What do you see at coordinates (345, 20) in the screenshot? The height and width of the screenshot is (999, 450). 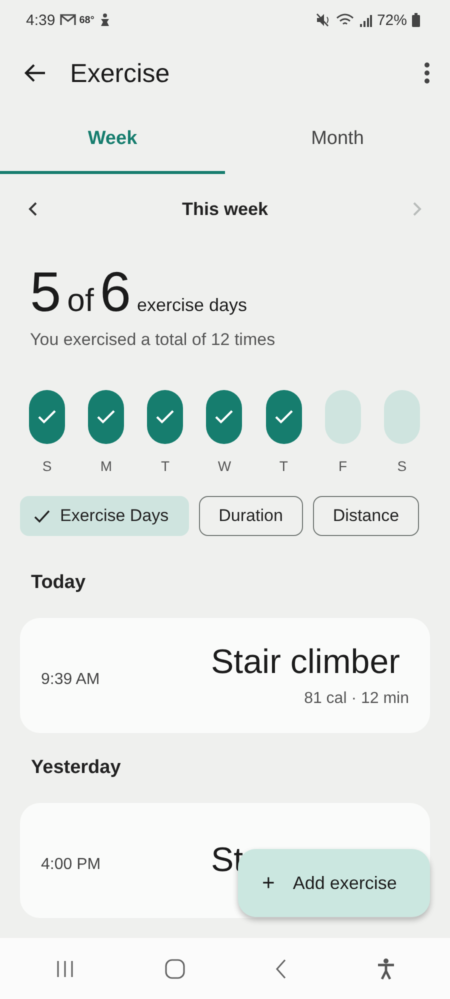 I see `wifi-icon` at bounding box center [345, 20].